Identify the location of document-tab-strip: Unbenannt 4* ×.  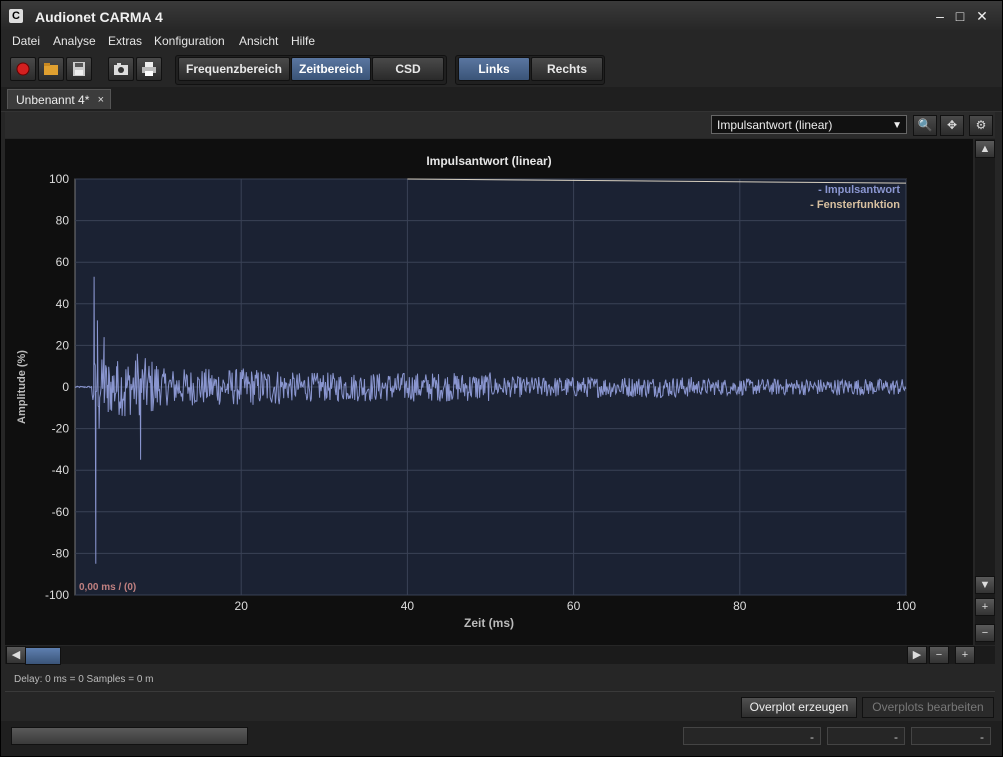
(501, 99).